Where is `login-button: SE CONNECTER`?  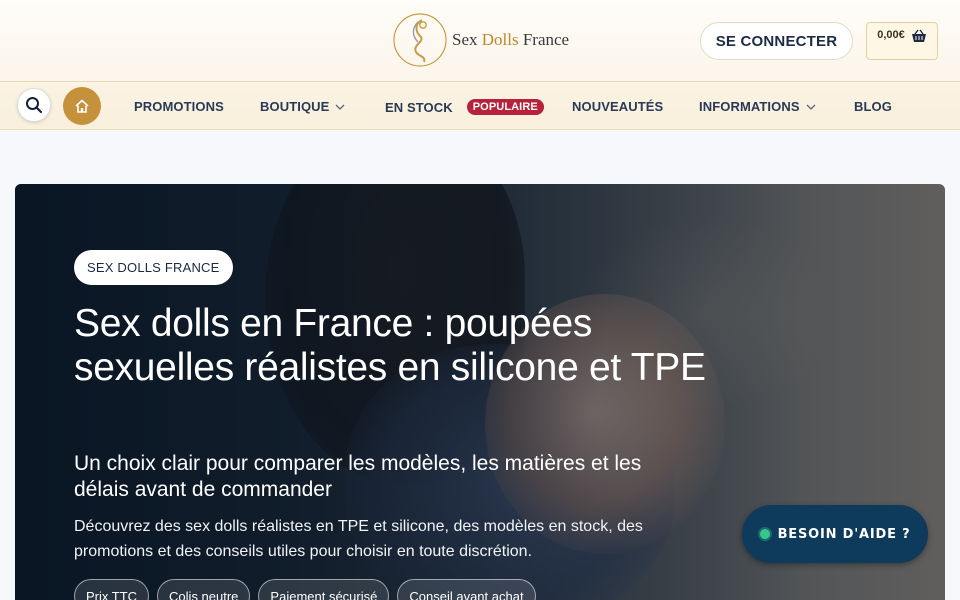
login-button: SE CONNECTER is located at coordinates (776, 41).